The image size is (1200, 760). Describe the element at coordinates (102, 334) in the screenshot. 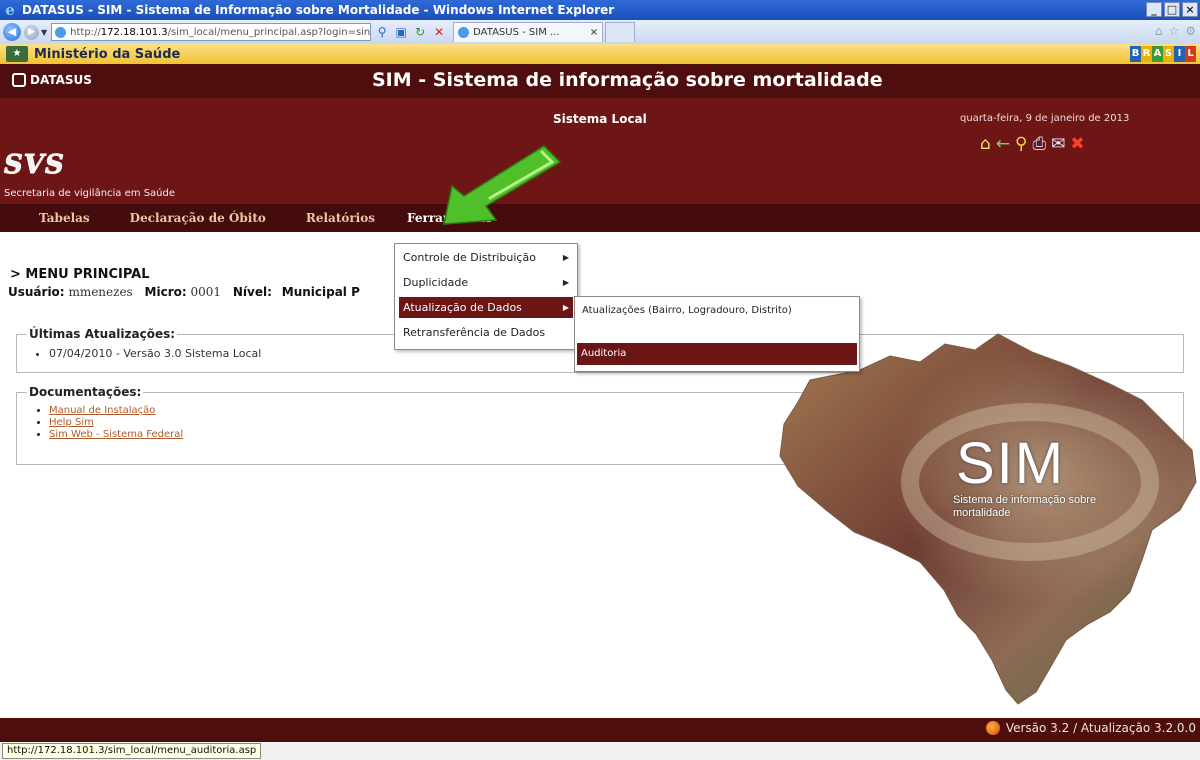

I see `updates-legend: Últimas Atualizações:` at that location.